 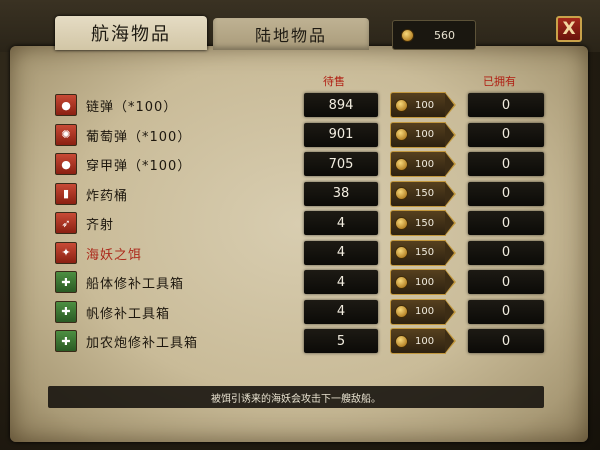 What do you see at coordinates (66, 105) in the screenshot?
I see `chain-shot-icon: ●` at bounding box center [66, 105].